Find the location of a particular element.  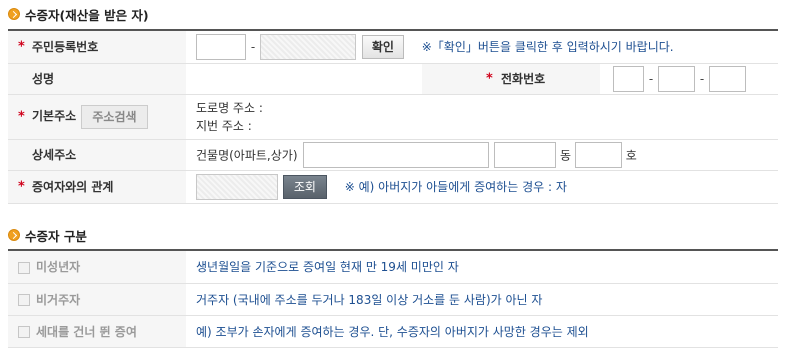

type-label-cell: 세대를 건너 뛴 증여 is located at coordinates (97, 331).